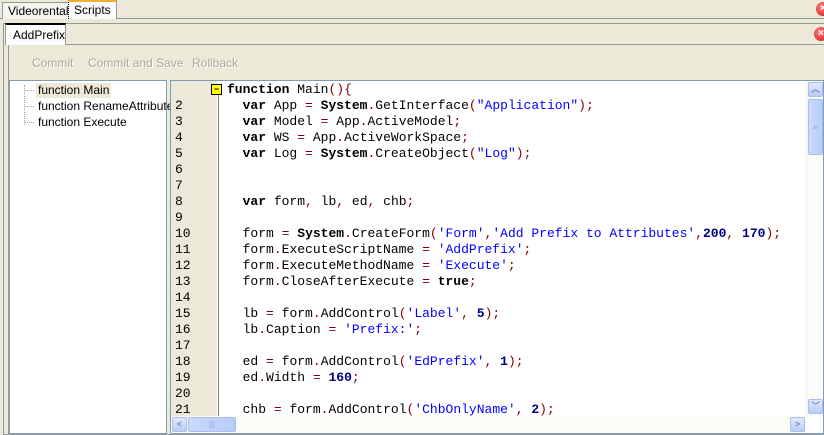 This screenshot has height=435, width=824. Describe the element at coordinates (797, 424) in the screenshot. I see `scroll-right-button: >` at that location.